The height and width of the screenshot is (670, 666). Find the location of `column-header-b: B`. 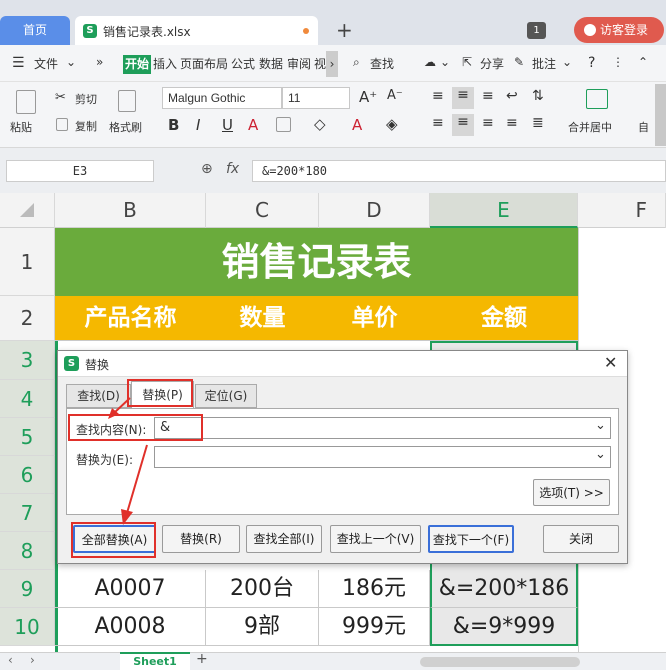

column-header-b: B is located at coordinates (130, 210).